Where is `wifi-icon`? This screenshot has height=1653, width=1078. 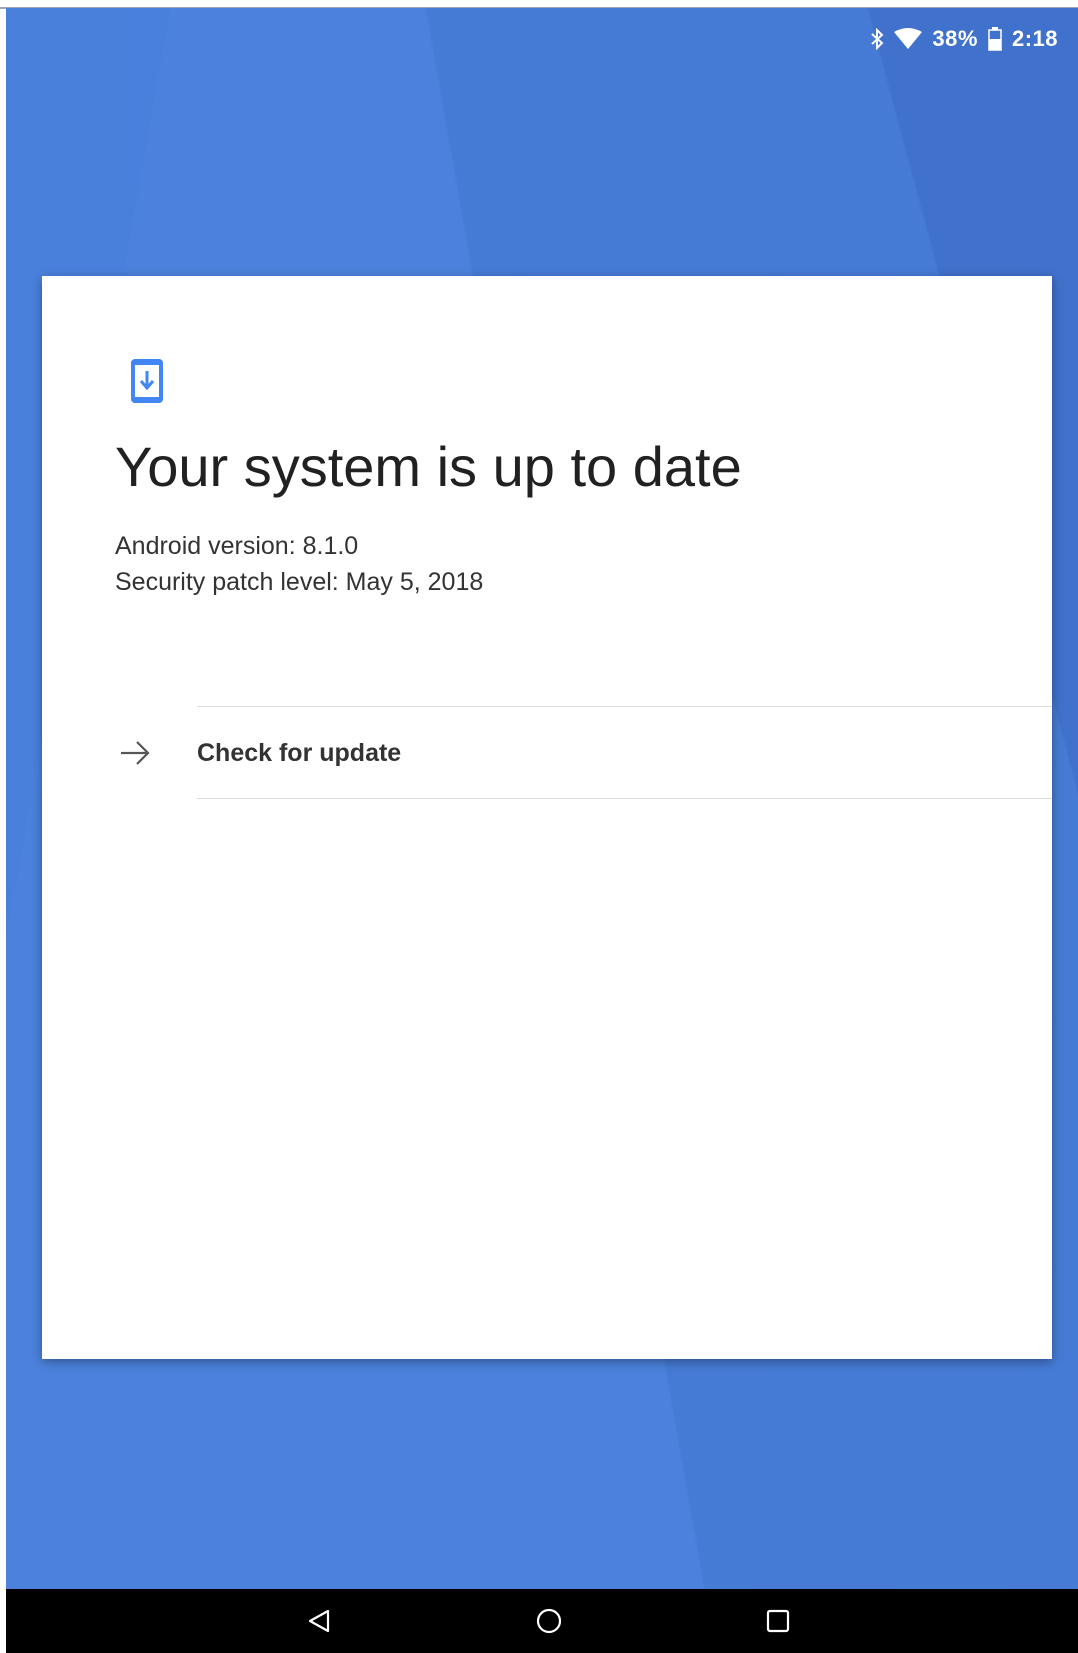 wifi-icon is located at coordinates (908, 39).